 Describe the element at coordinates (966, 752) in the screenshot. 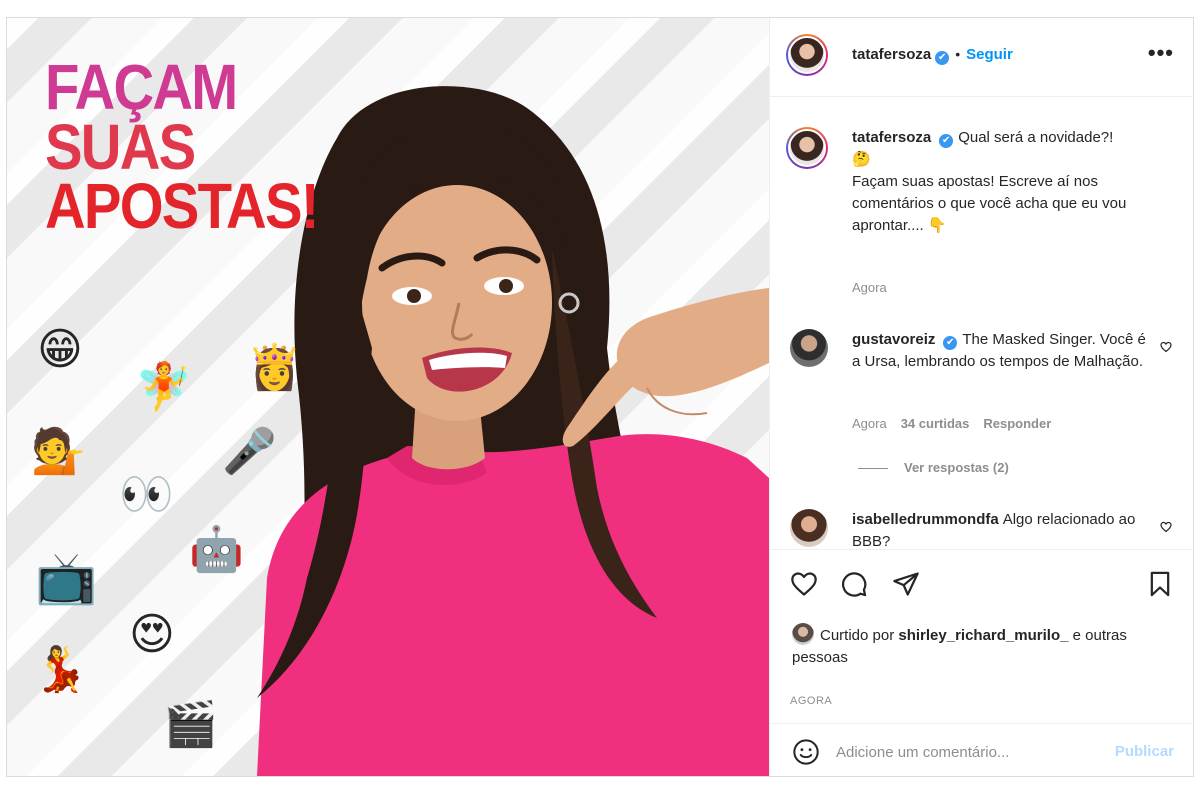

I see `comment-input` at that location.